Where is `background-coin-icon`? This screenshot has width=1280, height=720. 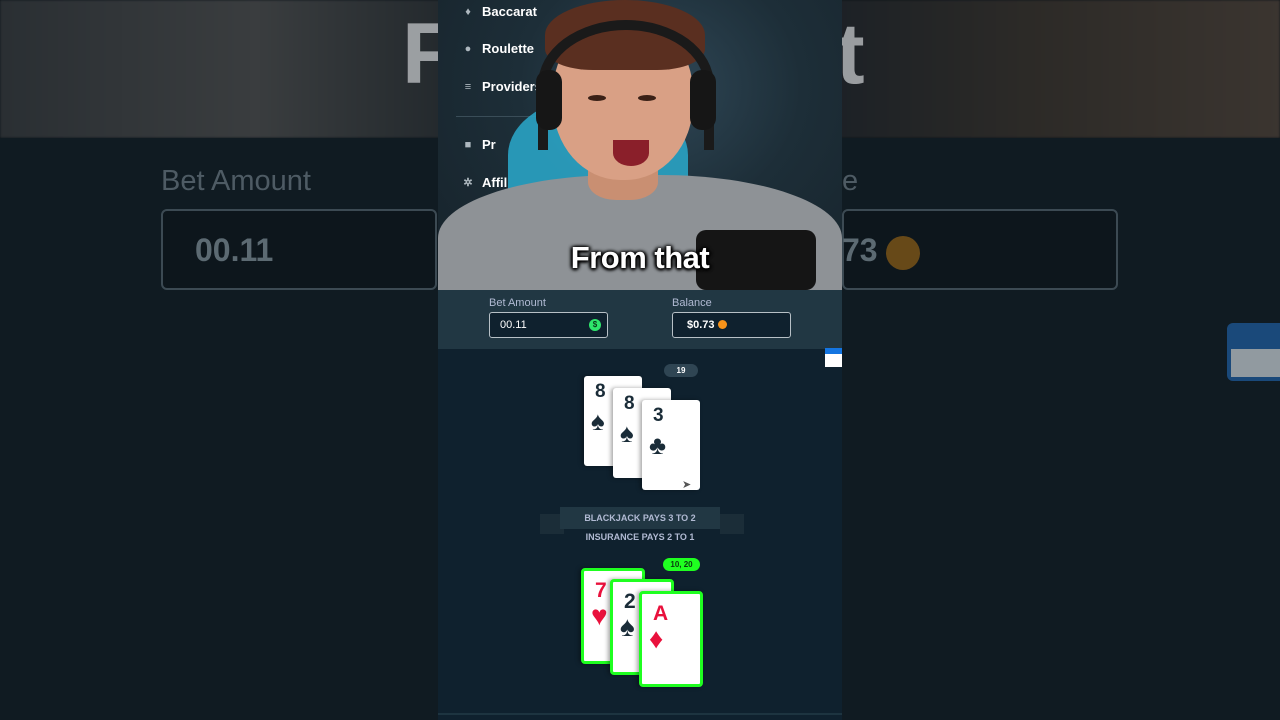
background-coin-icon is located at coordinates (903, 253).